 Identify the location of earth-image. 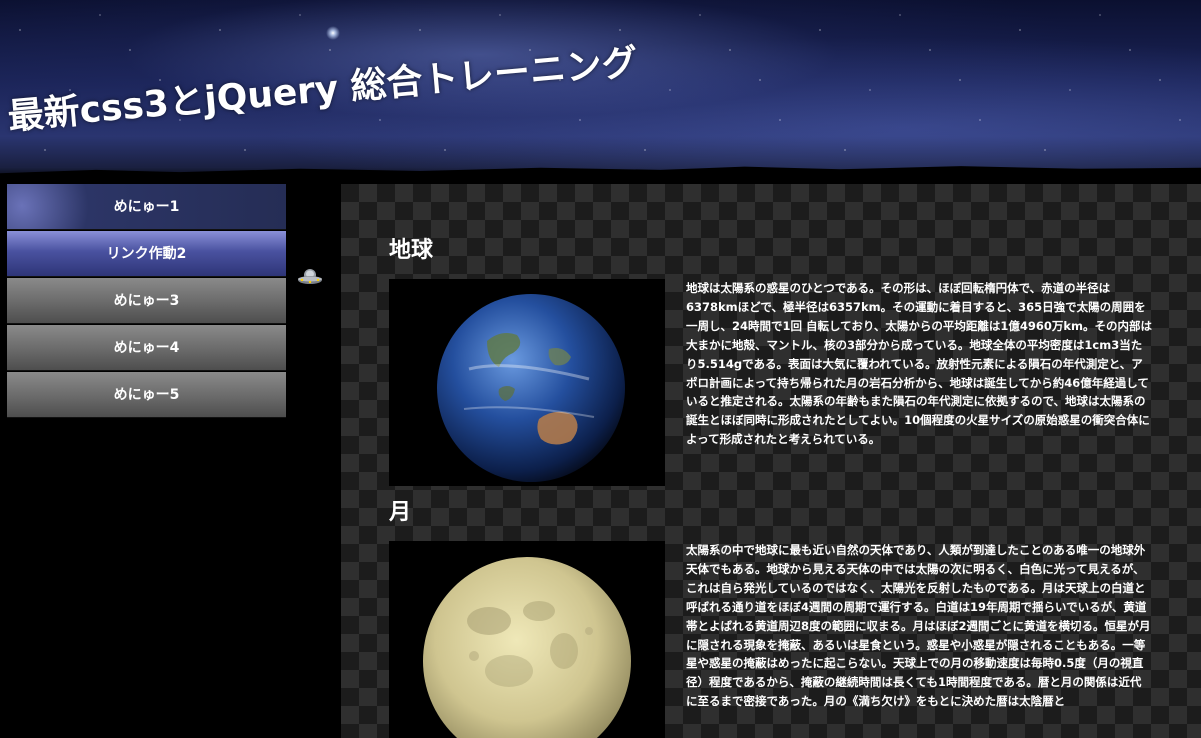
(527, 382).